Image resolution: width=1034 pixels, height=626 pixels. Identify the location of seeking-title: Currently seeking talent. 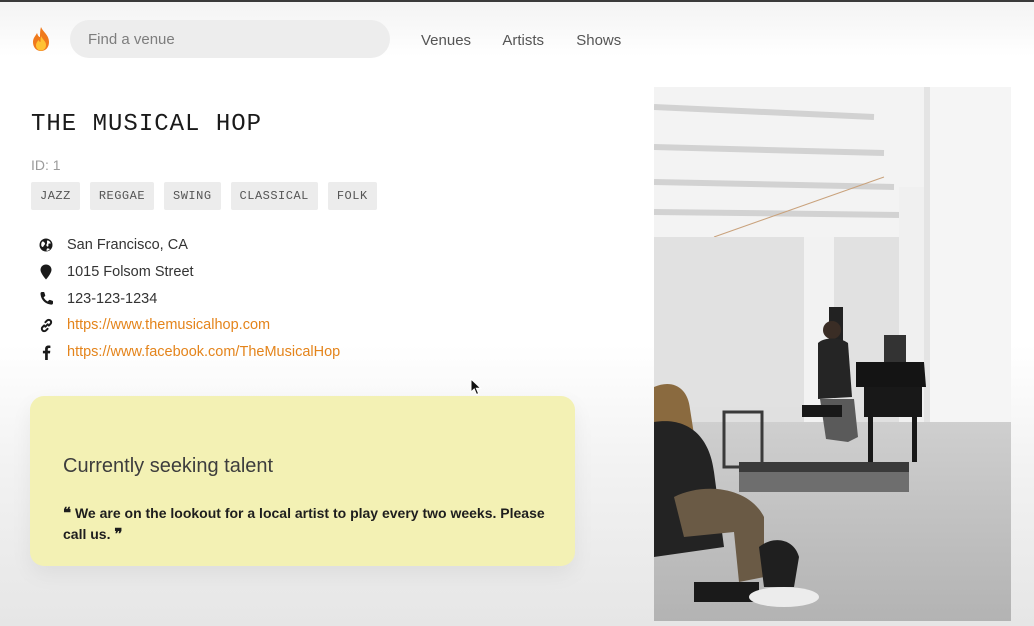
(168, 466).